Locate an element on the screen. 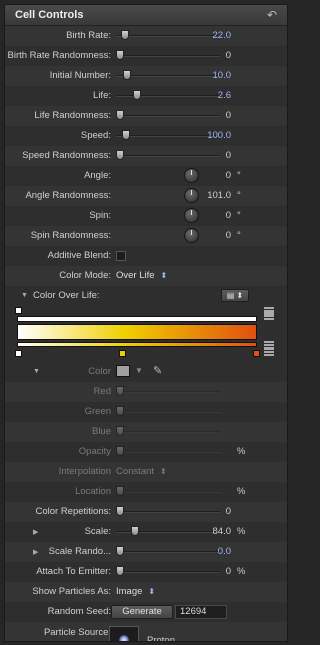 Image resolution: width=320 pixels, height=645 pixels. param-row-scale-rando: ▶ Scale Rando... 0.0 is located at coordinates (146, 552).